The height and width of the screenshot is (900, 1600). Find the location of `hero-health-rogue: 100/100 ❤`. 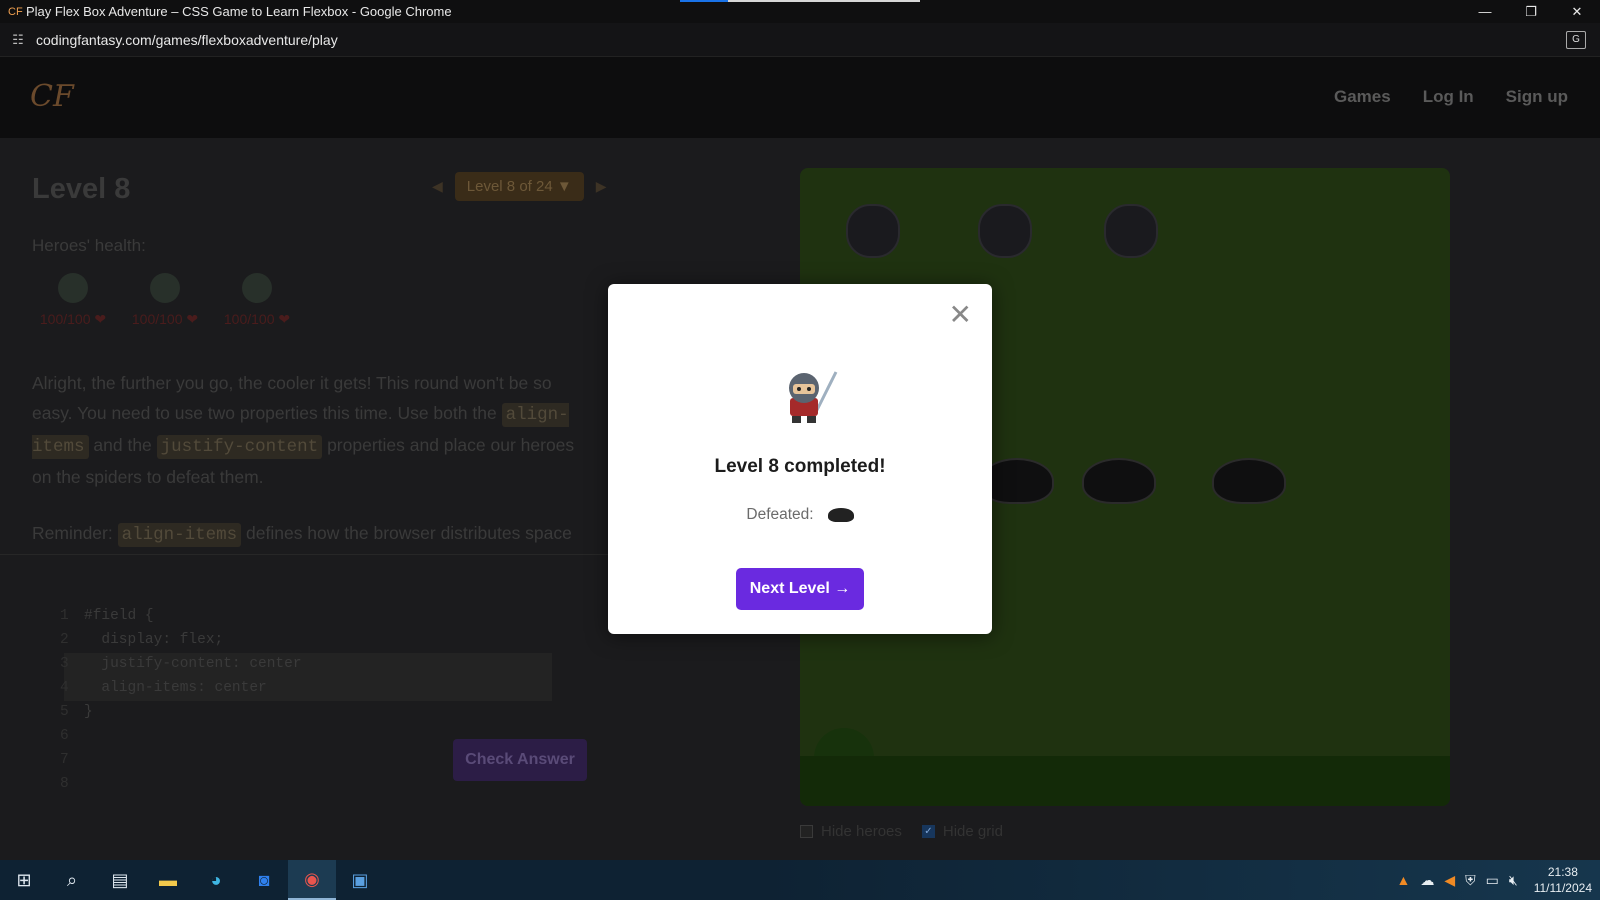

hero-health-rogue: 100/100 ❤ is located at coordinates (257, 300).